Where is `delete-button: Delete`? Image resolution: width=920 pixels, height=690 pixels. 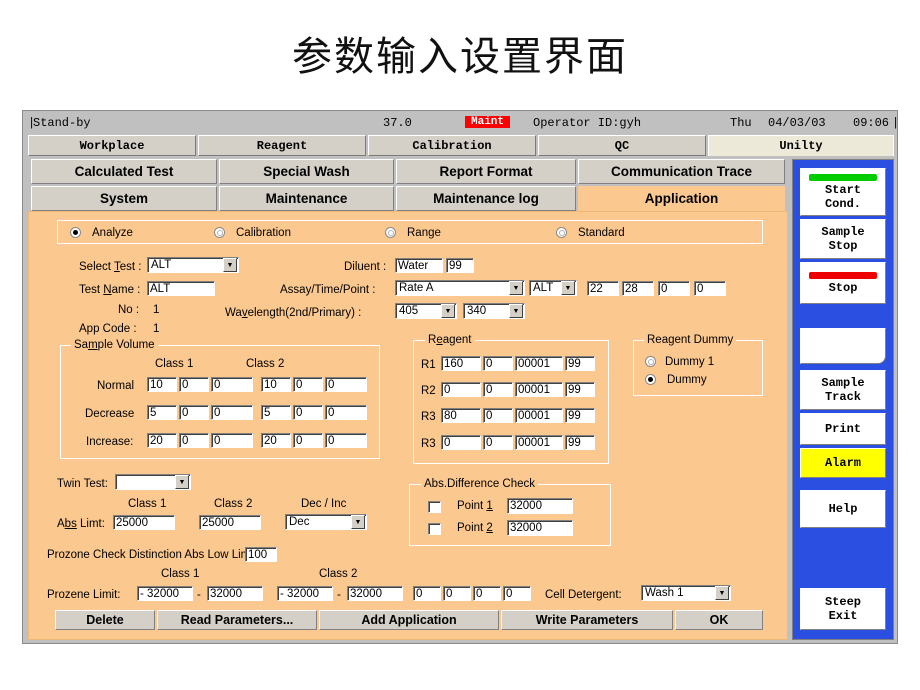
delete-button: Delete is located at coordinates (105, 620).